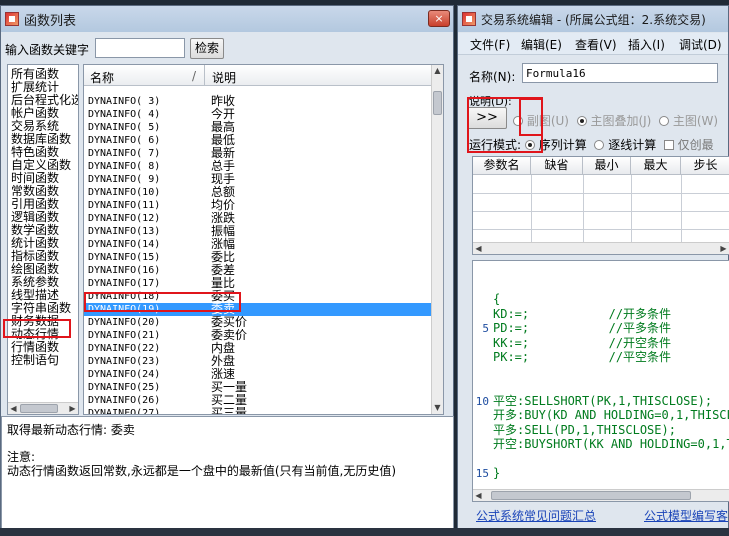 The height and width of the screenshot is (536, 729). Describe the element at coordinates (229, 410) in the screenshot. I see `function-desc: 买三量` at that location.